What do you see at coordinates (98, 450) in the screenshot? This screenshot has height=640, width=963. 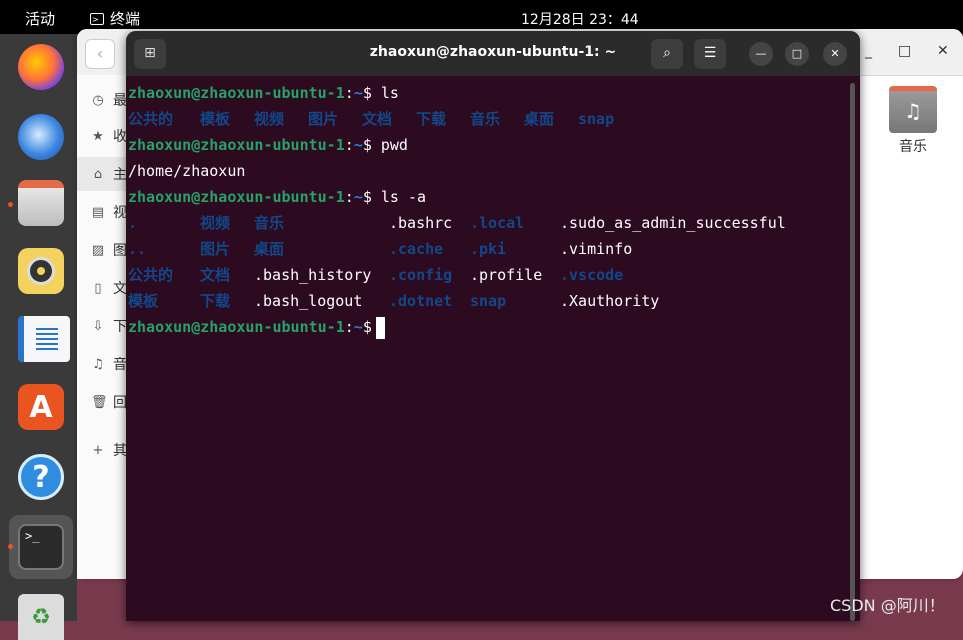 I see `plus-icon: +` at bounding box center [98, 450].